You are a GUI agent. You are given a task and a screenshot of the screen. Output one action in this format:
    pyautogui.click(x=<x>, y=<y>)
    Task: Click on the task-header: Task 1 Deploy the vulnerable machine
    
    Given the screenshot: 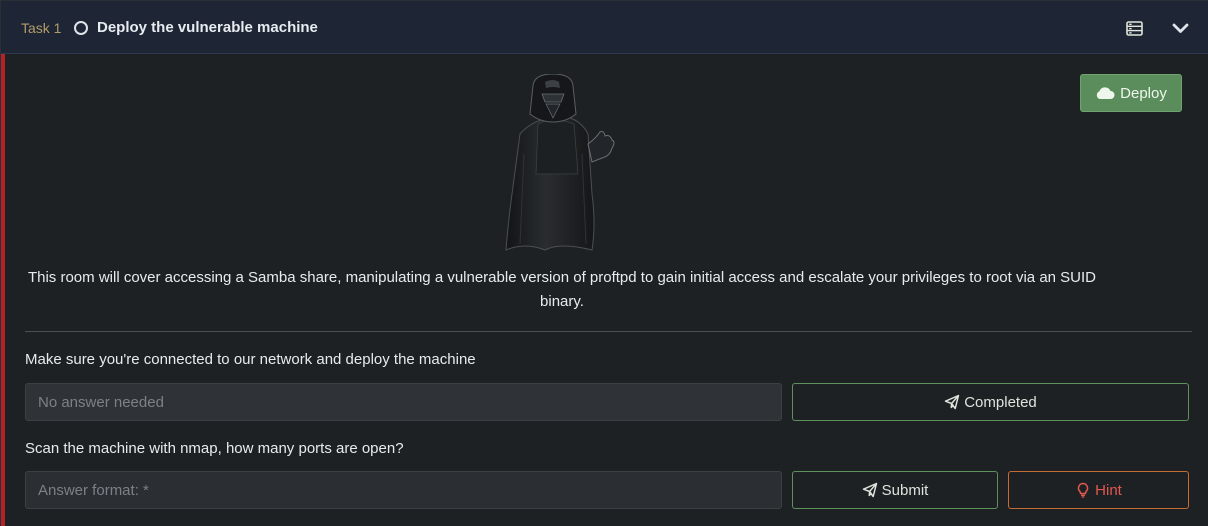 What is the action you would take?
    pyautogui.click(x=604, y=27)
    